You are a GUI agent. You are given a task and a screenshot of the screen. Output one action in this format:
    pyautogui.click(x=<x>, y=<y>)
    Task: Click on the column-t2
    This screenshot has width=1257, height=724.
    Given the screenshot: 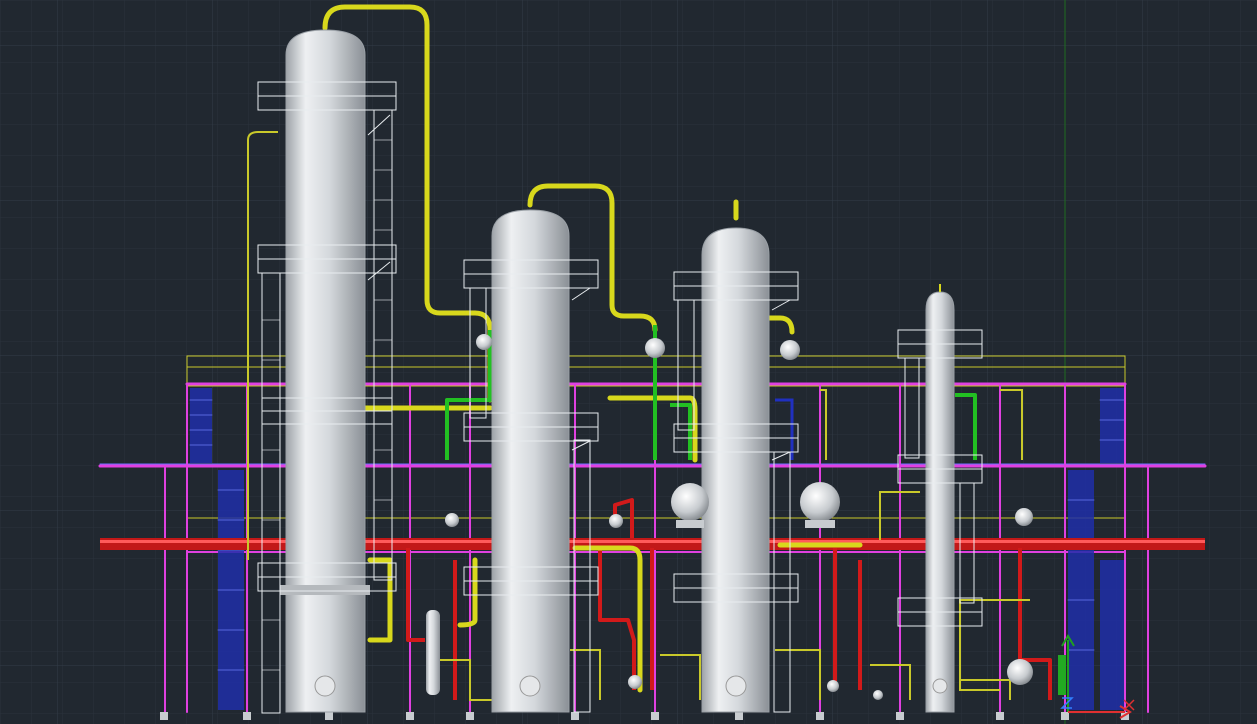 What is the action you would take?
    pyautogui.click(x=530, y=461)
    